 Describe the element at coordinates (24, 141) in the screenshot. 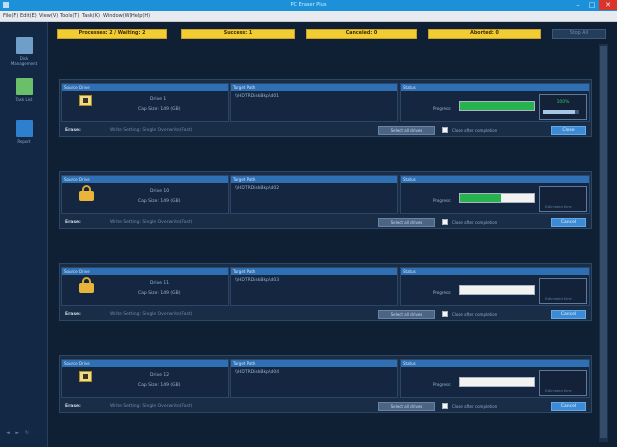

I see `sidebar-item-label: Report` at that location.